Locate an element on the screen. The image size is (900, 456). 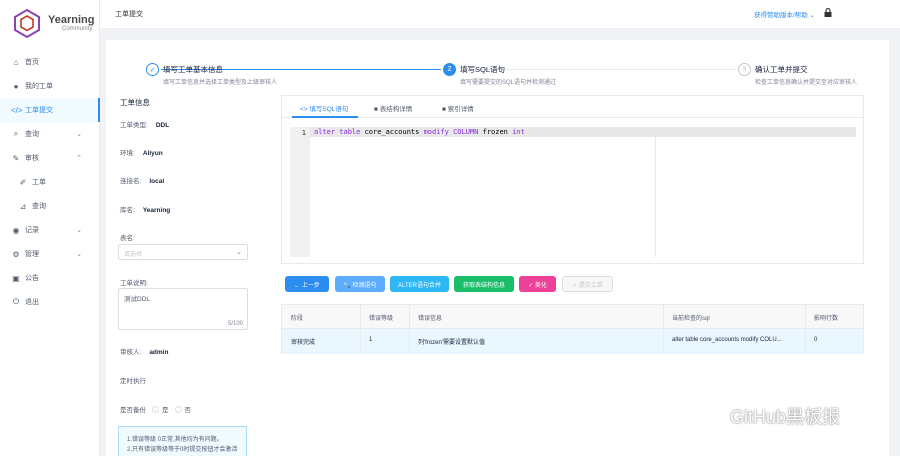
tips-box: 1.错误等级 0正常,其他均为有问题。 2.只有错误等级等于0时提交按钮才会激活 is located at coordinates (182, 441).